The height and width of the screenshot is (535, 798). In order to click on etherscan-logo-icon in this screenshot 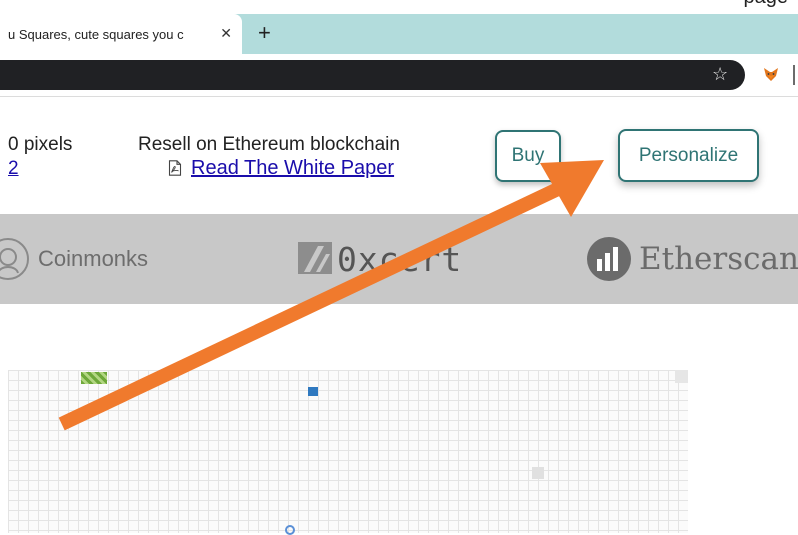, I will do `click(609, 259)`.